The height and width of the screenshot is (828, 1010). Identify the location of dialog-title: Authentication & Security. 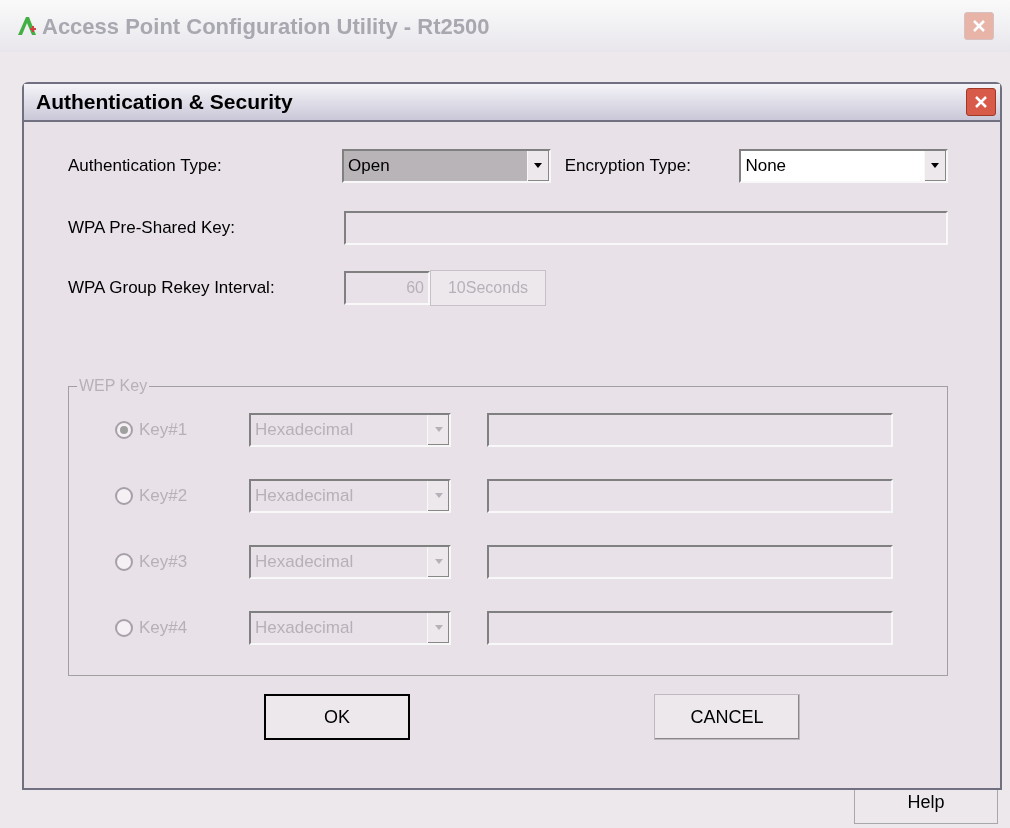
(165, 102).